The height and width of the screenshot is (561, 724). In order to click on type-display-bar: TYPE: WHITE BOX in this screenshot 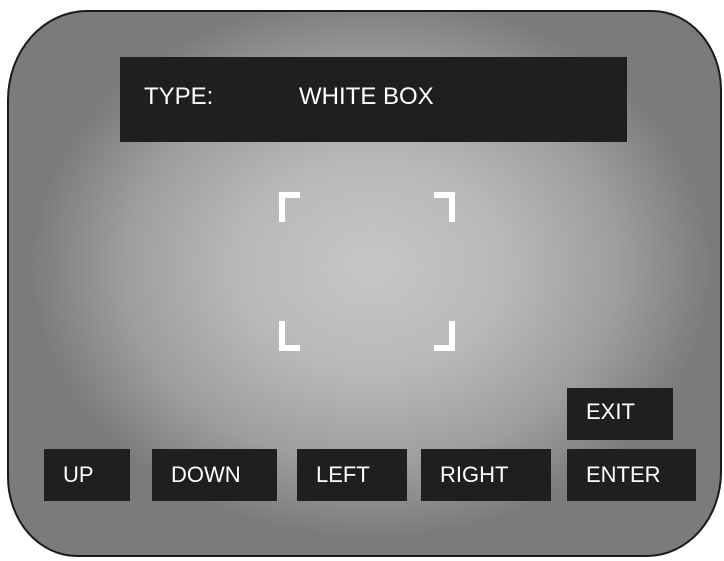, I will do `click(373, 99)`.